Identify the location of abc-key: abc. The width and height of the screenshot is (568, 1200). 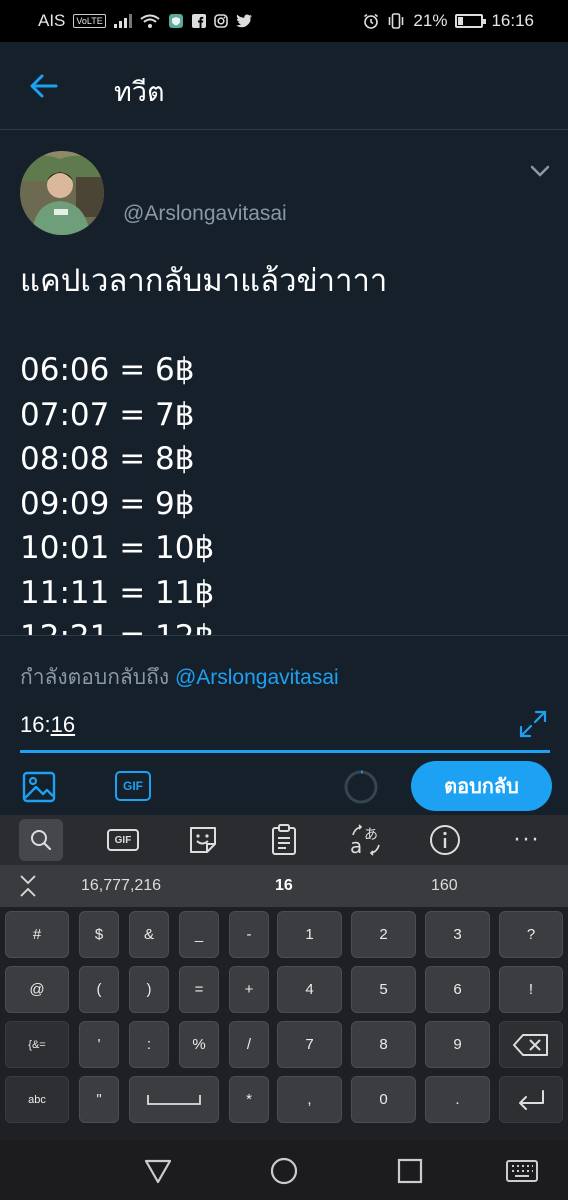
(37, 1099).